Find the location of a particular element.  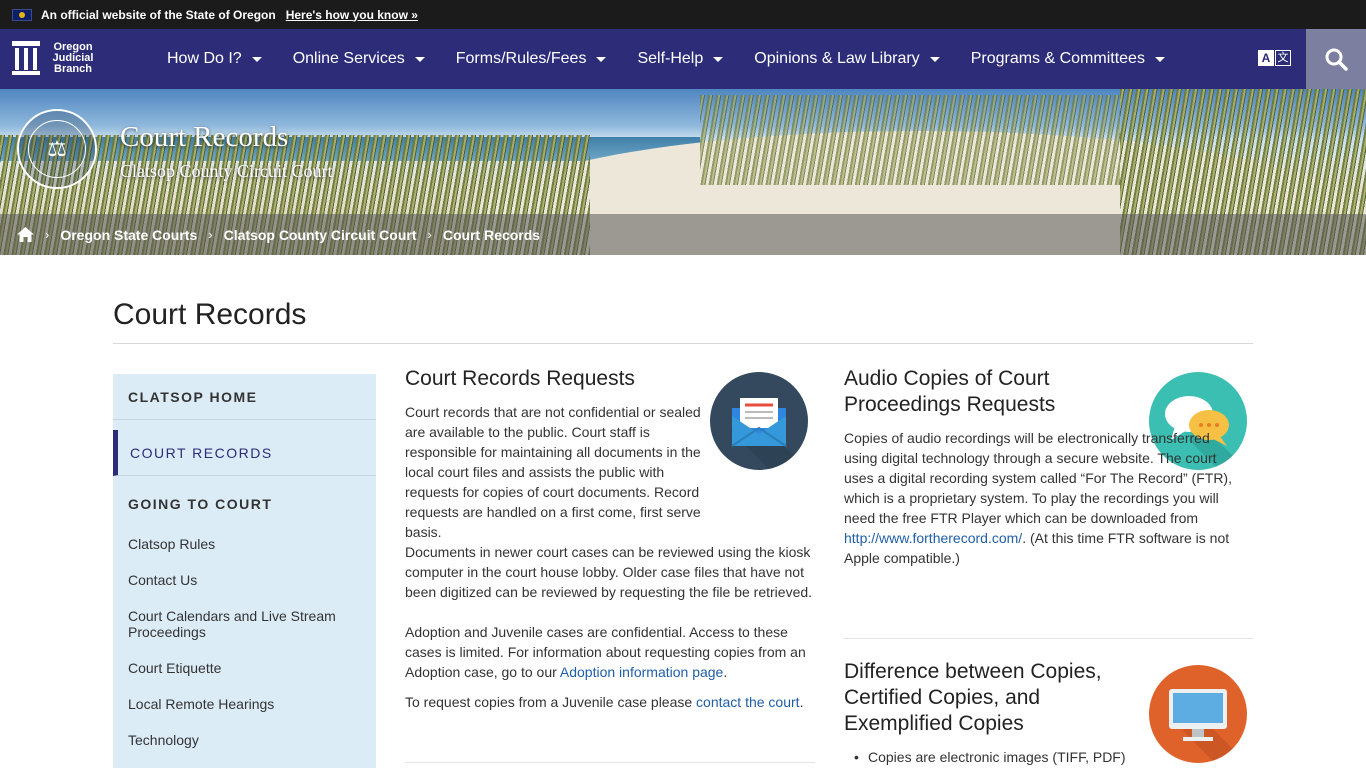

scales-icon: ⚖ is located at coordinates (57, 149).